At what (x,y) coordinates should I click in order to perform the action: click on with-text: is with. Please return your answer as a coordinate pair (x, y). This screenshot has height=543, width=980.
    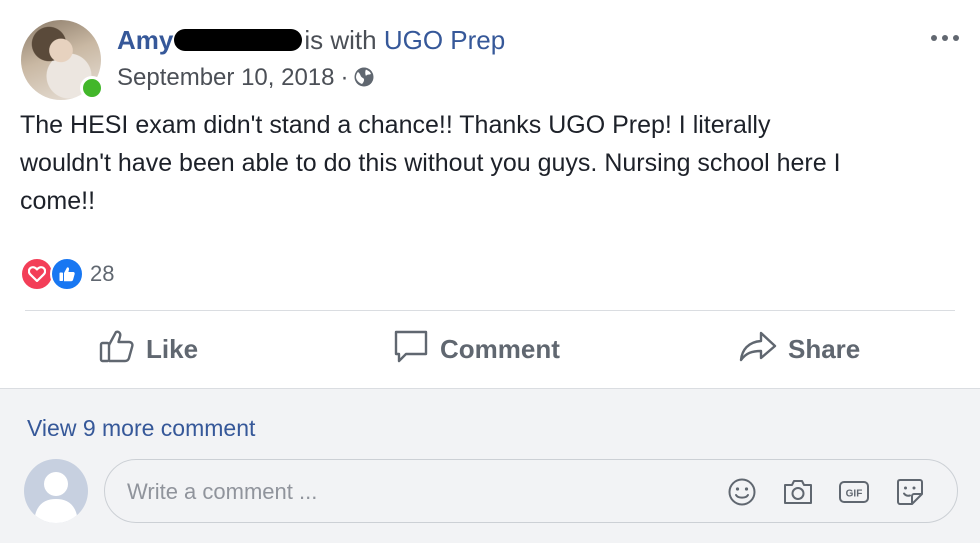
    Looking at the image, I should click on (340, 40).